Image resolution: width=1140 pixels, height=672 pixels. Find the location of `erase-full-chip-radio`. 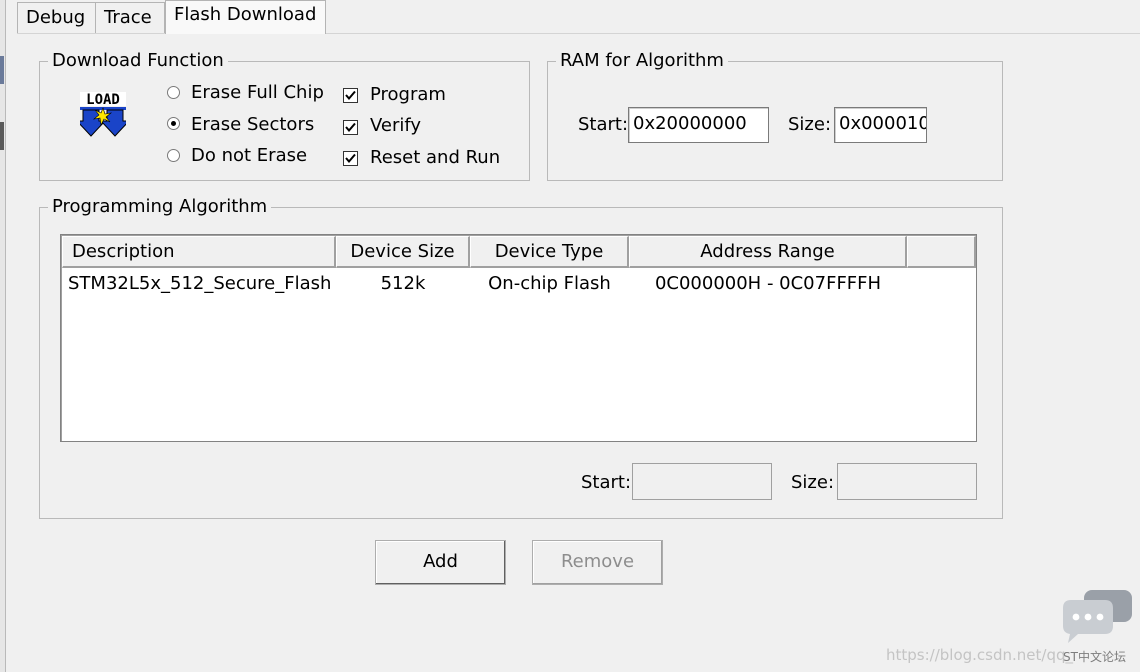

erase-full-chip-radio is located at coordinates (173, 92).